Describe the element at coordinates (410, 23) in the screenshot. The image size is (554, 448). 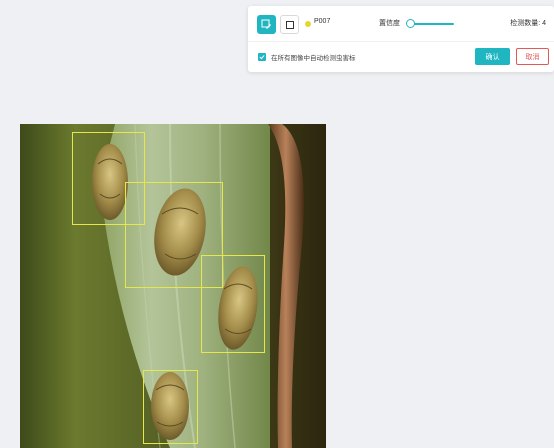
I see `confidence-slider-thumb` at that location.